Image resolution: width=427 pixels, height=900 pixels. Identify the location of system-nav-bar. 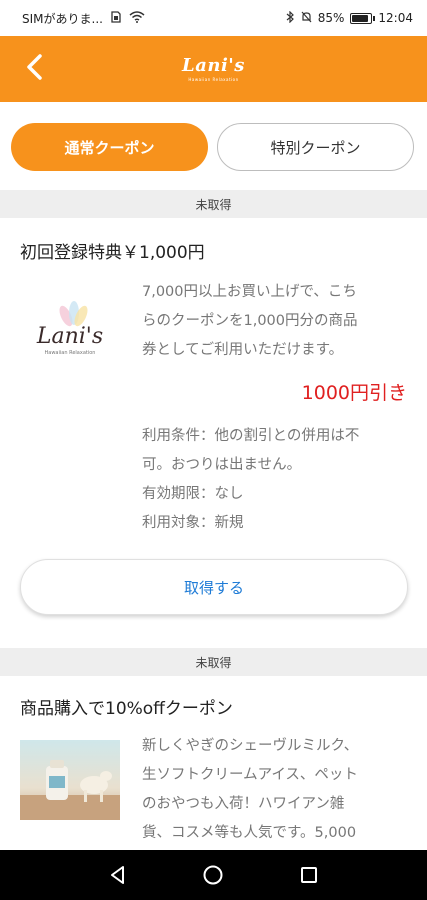
(213, 875).